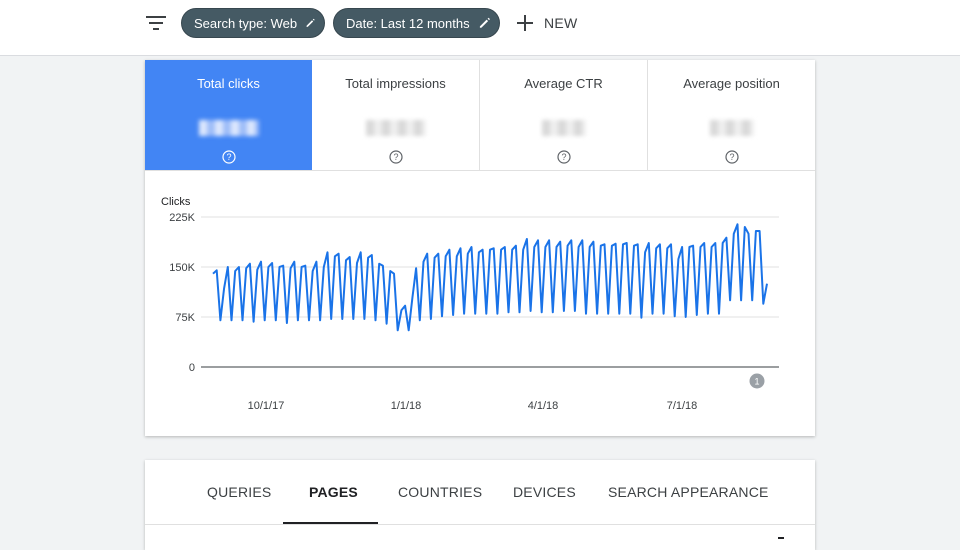 Image resolution: width=960 pixels, height=550 pixels. I want to click on y-tick-label: 75K, so click(185, 318).